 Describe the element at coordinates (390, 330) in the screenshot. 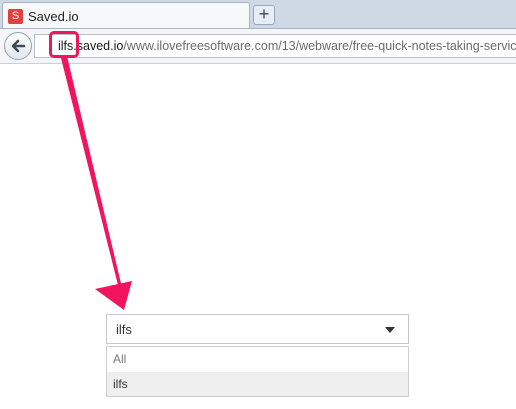

I see `caret-down-icon` at that location.